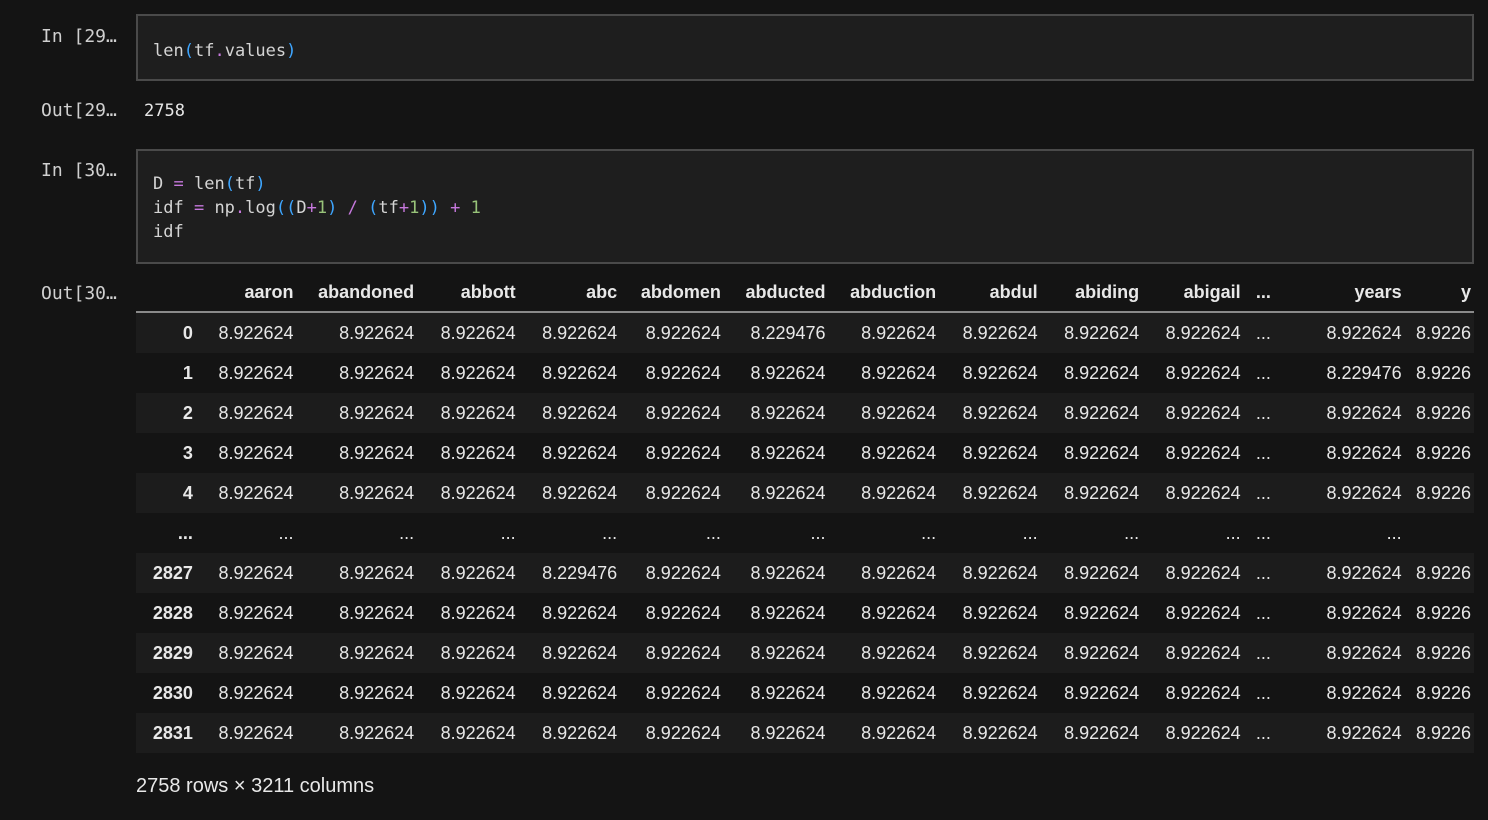 This screenshot has width=1488, height=820. What do you see at coordinates (187, 412) in the screenshot?
I see `row-index: 2` at bounding box center [187, 412].